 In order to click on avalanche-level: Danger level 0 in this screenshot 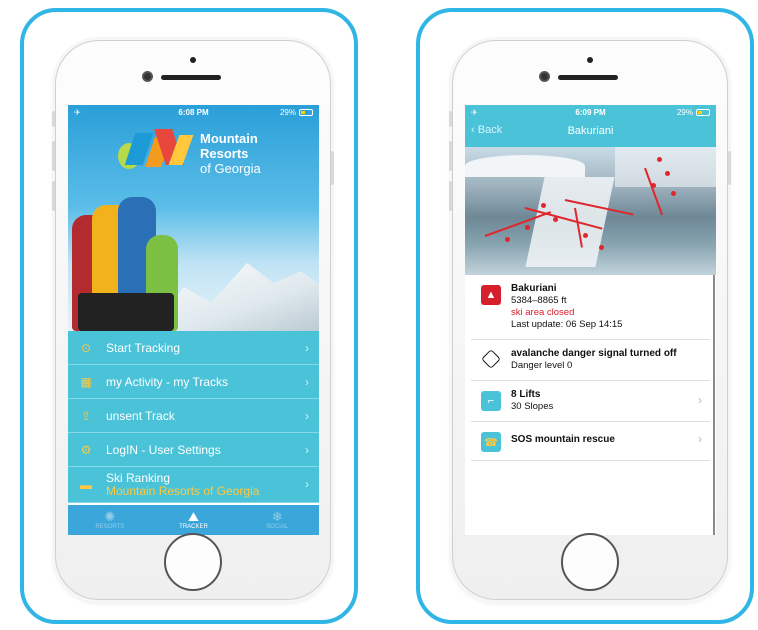, I will do `click(542, 365)`.